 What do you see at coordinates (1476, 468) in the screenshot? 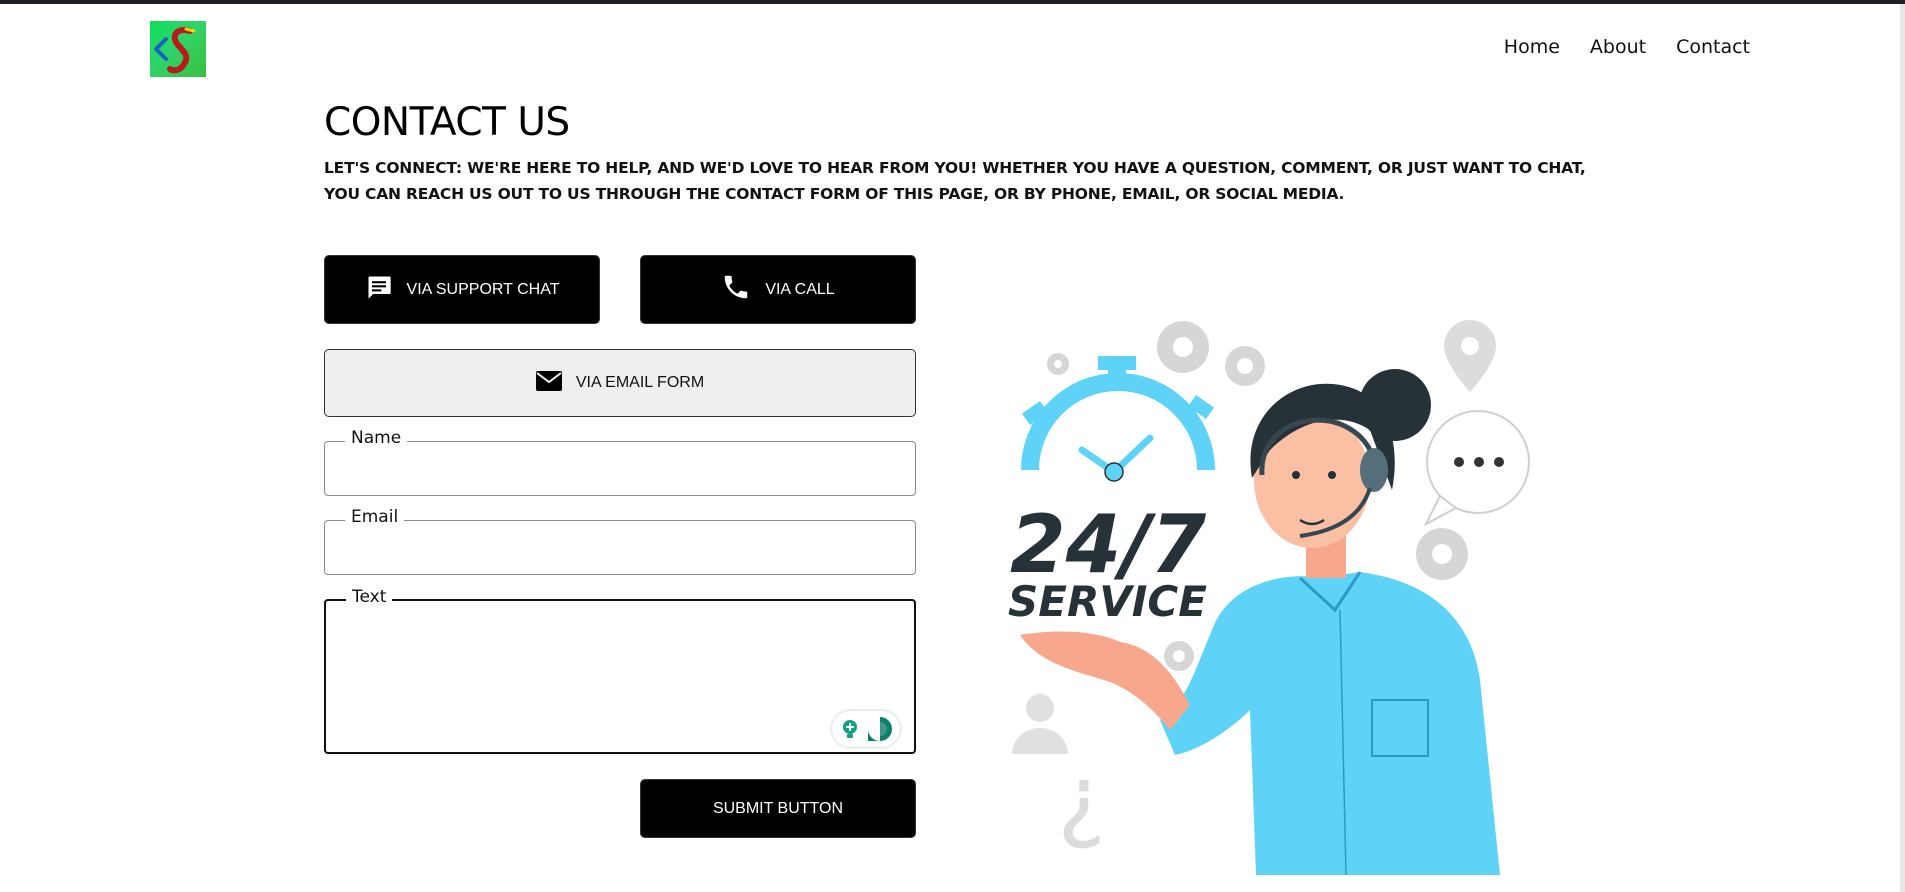
I see `speech-bubble-icon` at bounding box center [1476, 468].